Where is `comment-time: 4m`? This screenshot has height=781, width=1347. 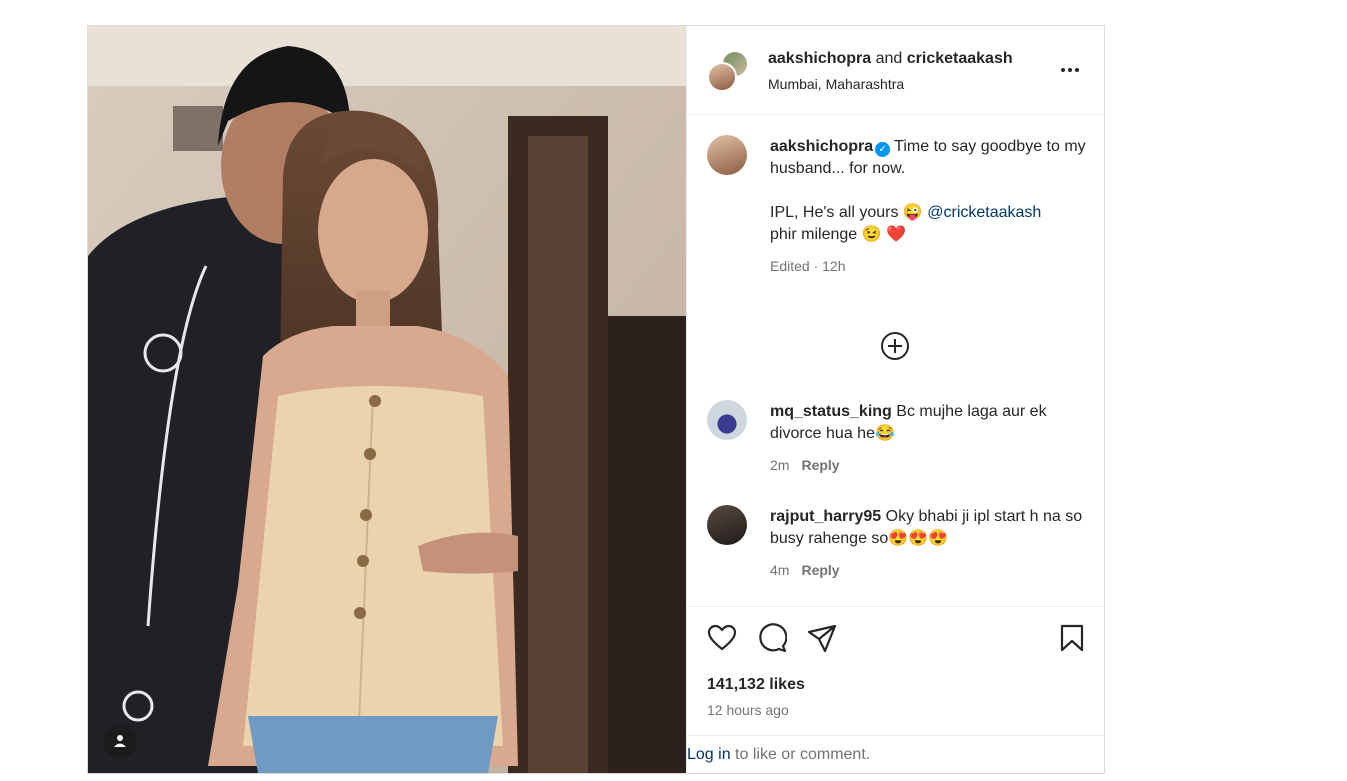
comment-time: 4m is located at coordinates (780, 570).